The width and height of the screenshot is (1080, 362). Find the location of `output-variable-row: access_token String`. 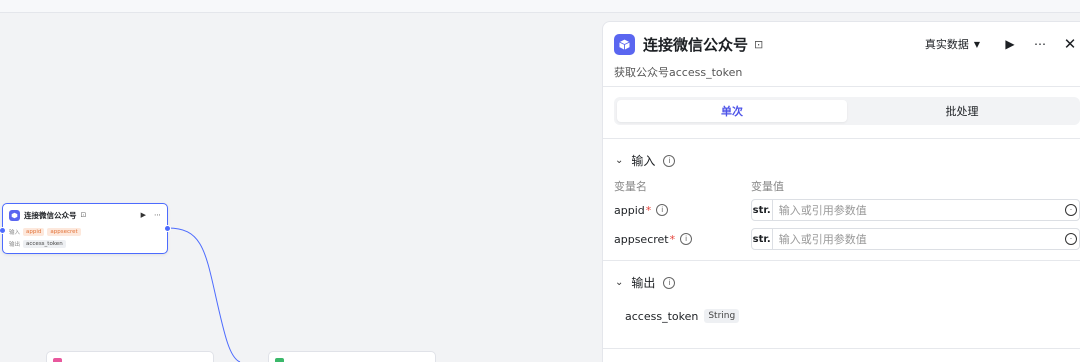

output-variable-row: access_token String is located at coordinates (682, 316).